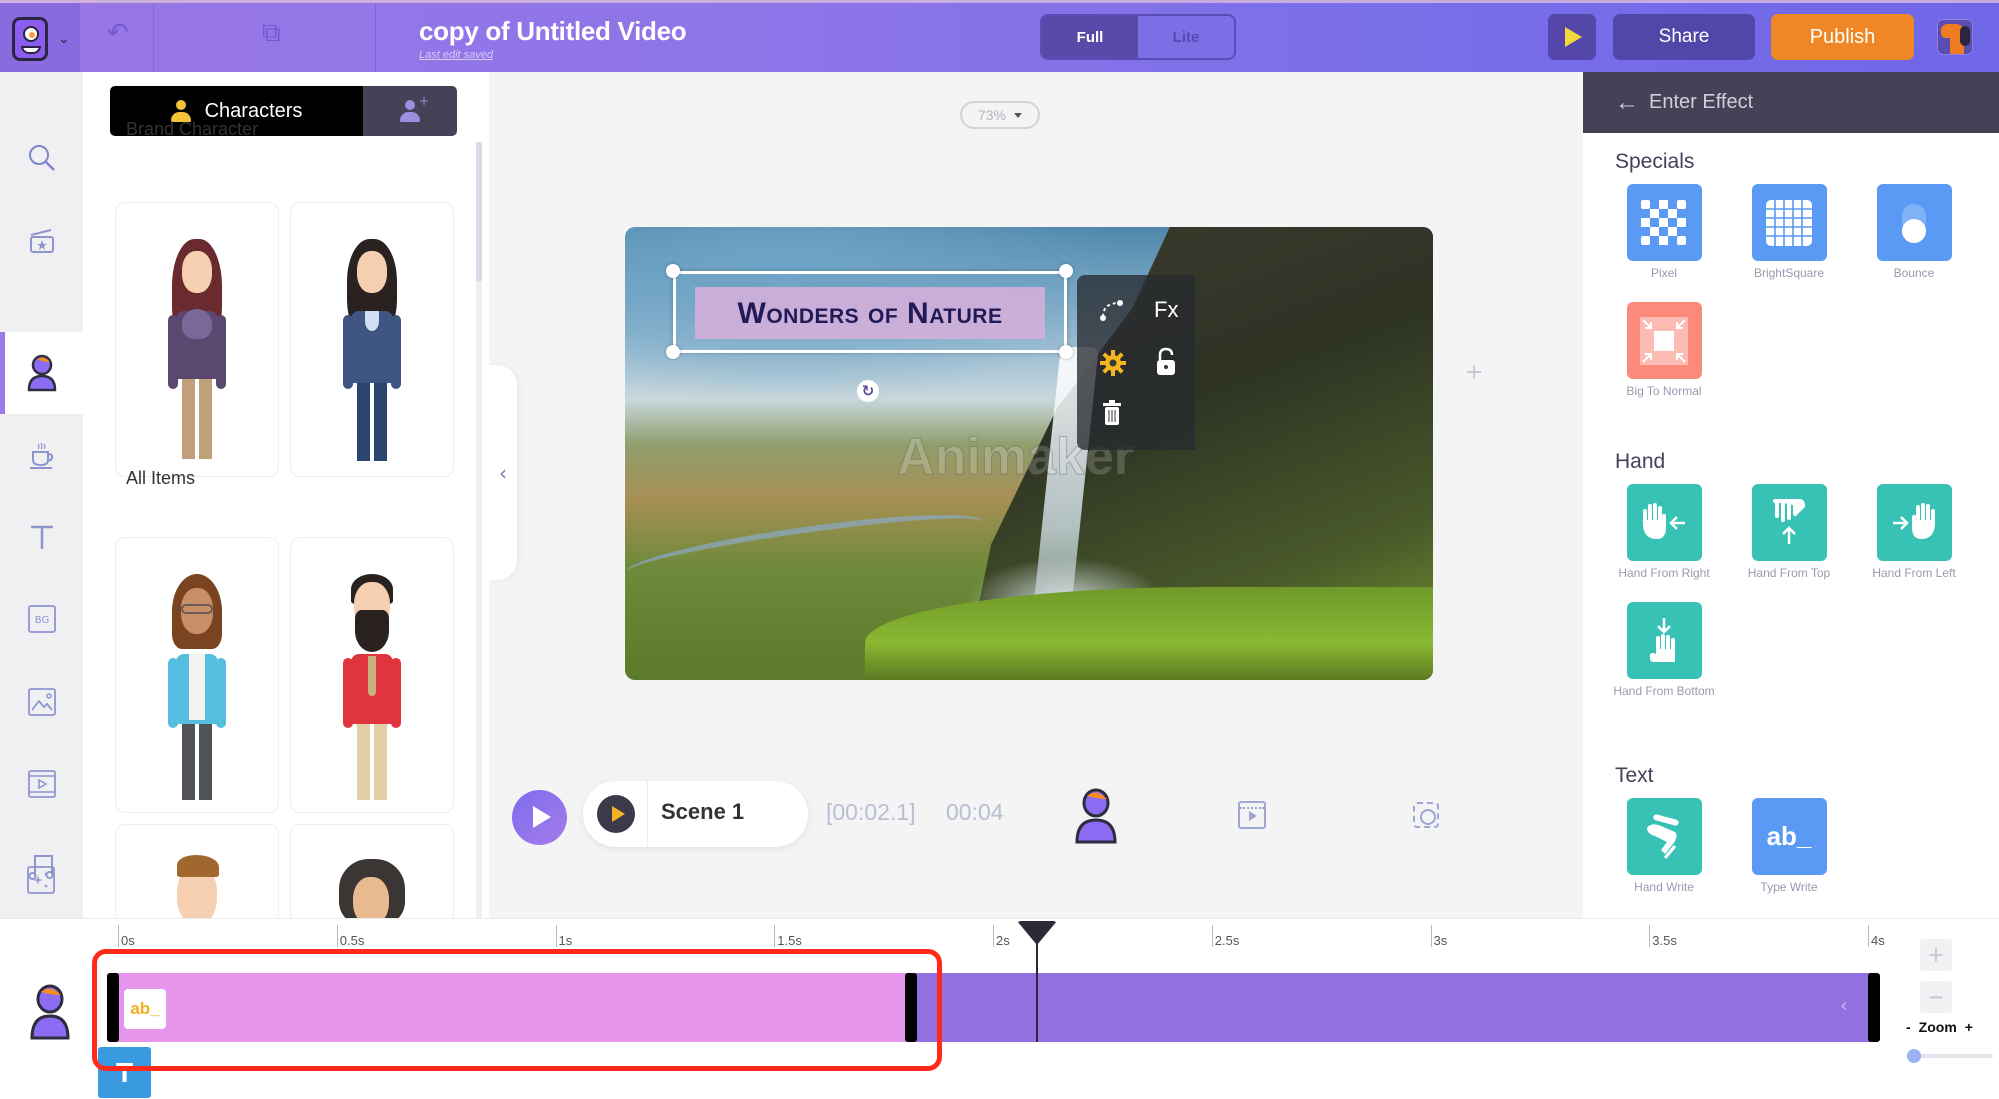 The image size is (1999, 1099). Describe the element at coordinates (1664, 836) in the screenshot. I see `hand-write-icon` at that location.